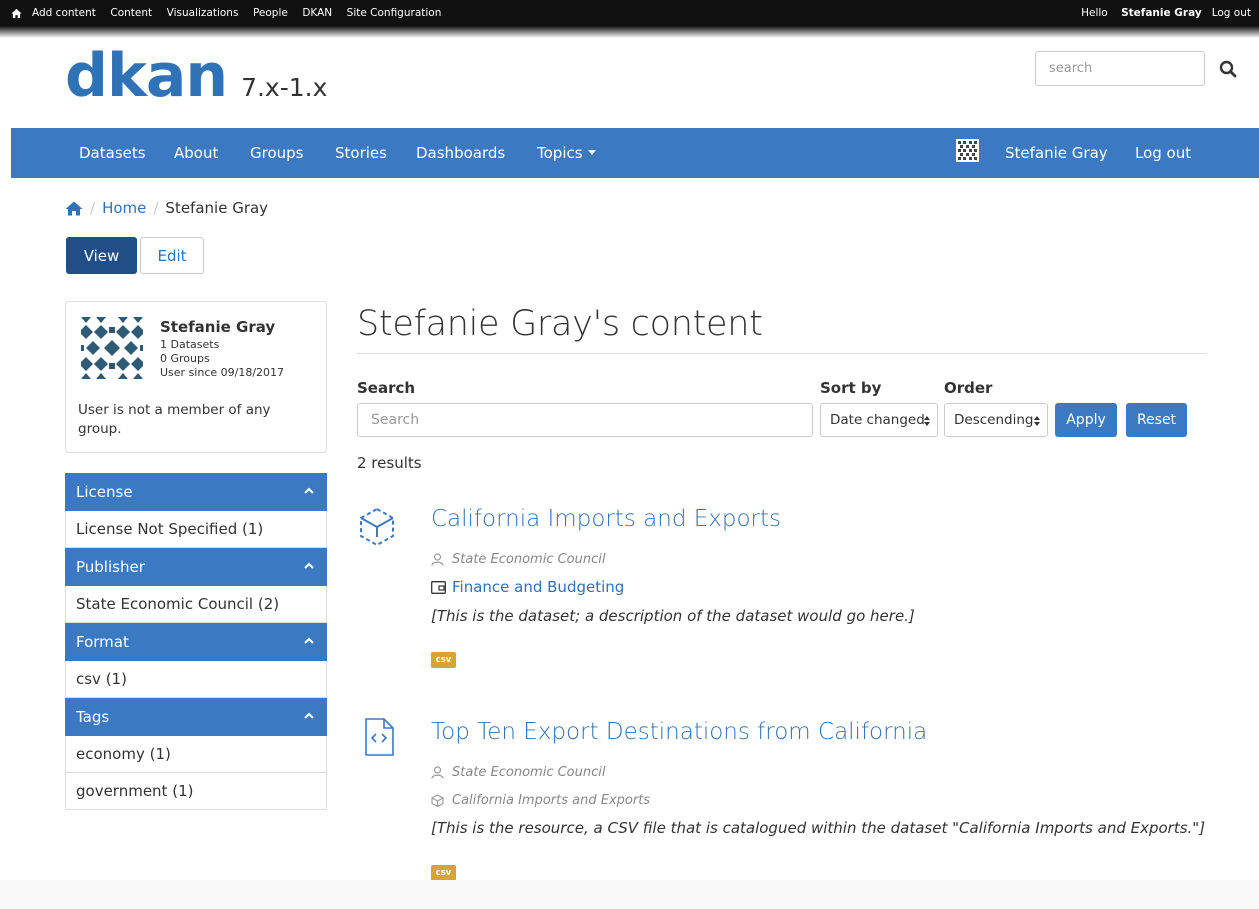  I want to click on profile-datasets: 1 Datasets, so click(190, 344).